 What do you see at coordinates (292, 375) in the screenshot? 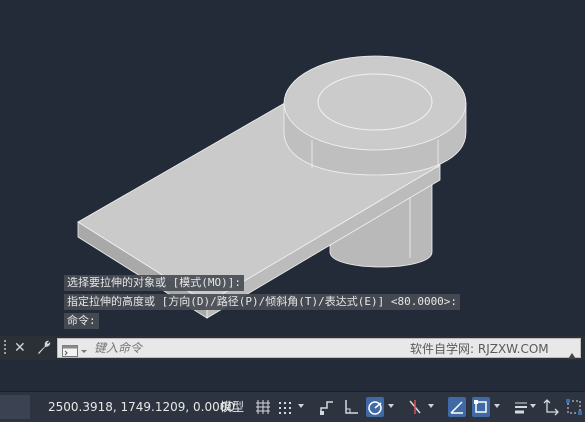
I see `viewport-bottom-area` at bounding box center [292, 375].